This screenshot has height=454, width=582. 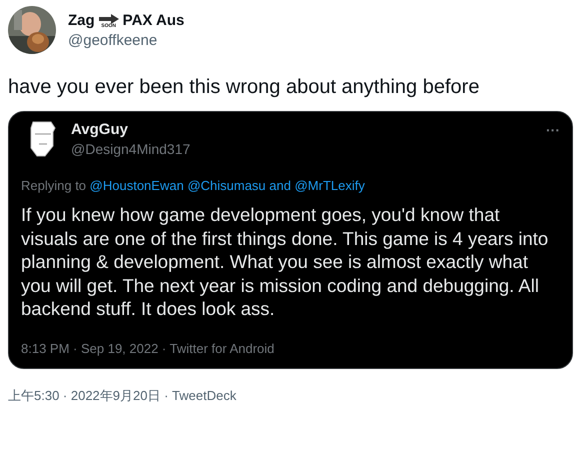 I want to click on author-name: PAX Aus, so click(x=153, y=20).